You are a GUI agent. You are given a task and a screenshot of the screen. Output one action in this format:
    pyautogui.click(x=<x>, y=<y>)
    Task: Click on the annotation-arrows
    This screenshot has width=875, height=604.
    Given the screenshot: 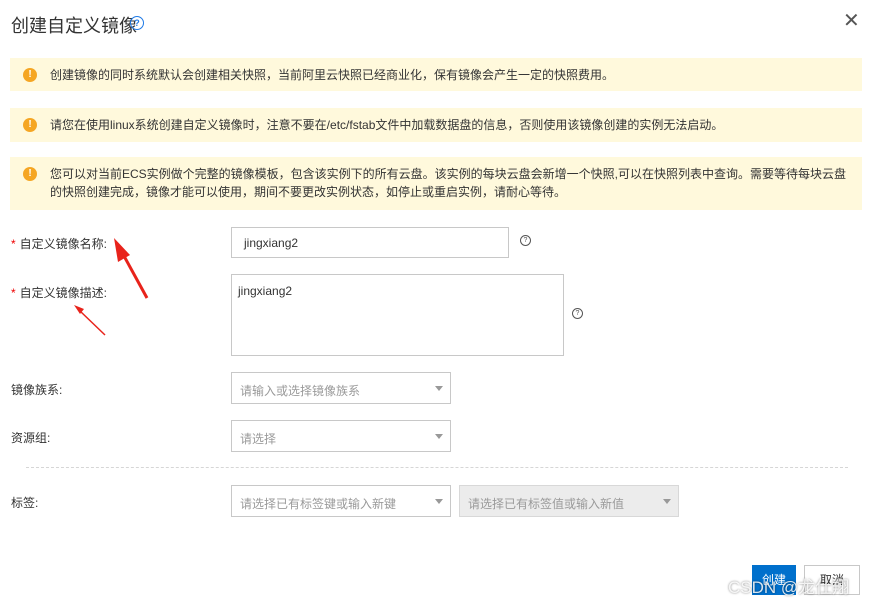 What is the action you would take?
    pyautogui.click(x=111, y=287)
    